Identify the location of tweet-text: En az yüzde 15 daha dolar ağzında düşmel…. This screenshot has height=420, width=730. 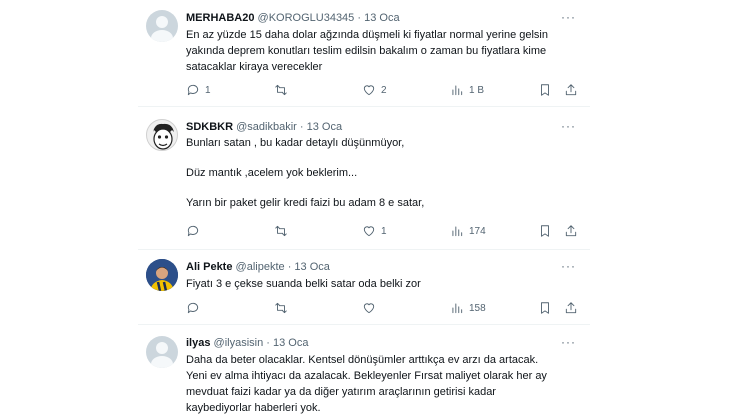
(386, 51).